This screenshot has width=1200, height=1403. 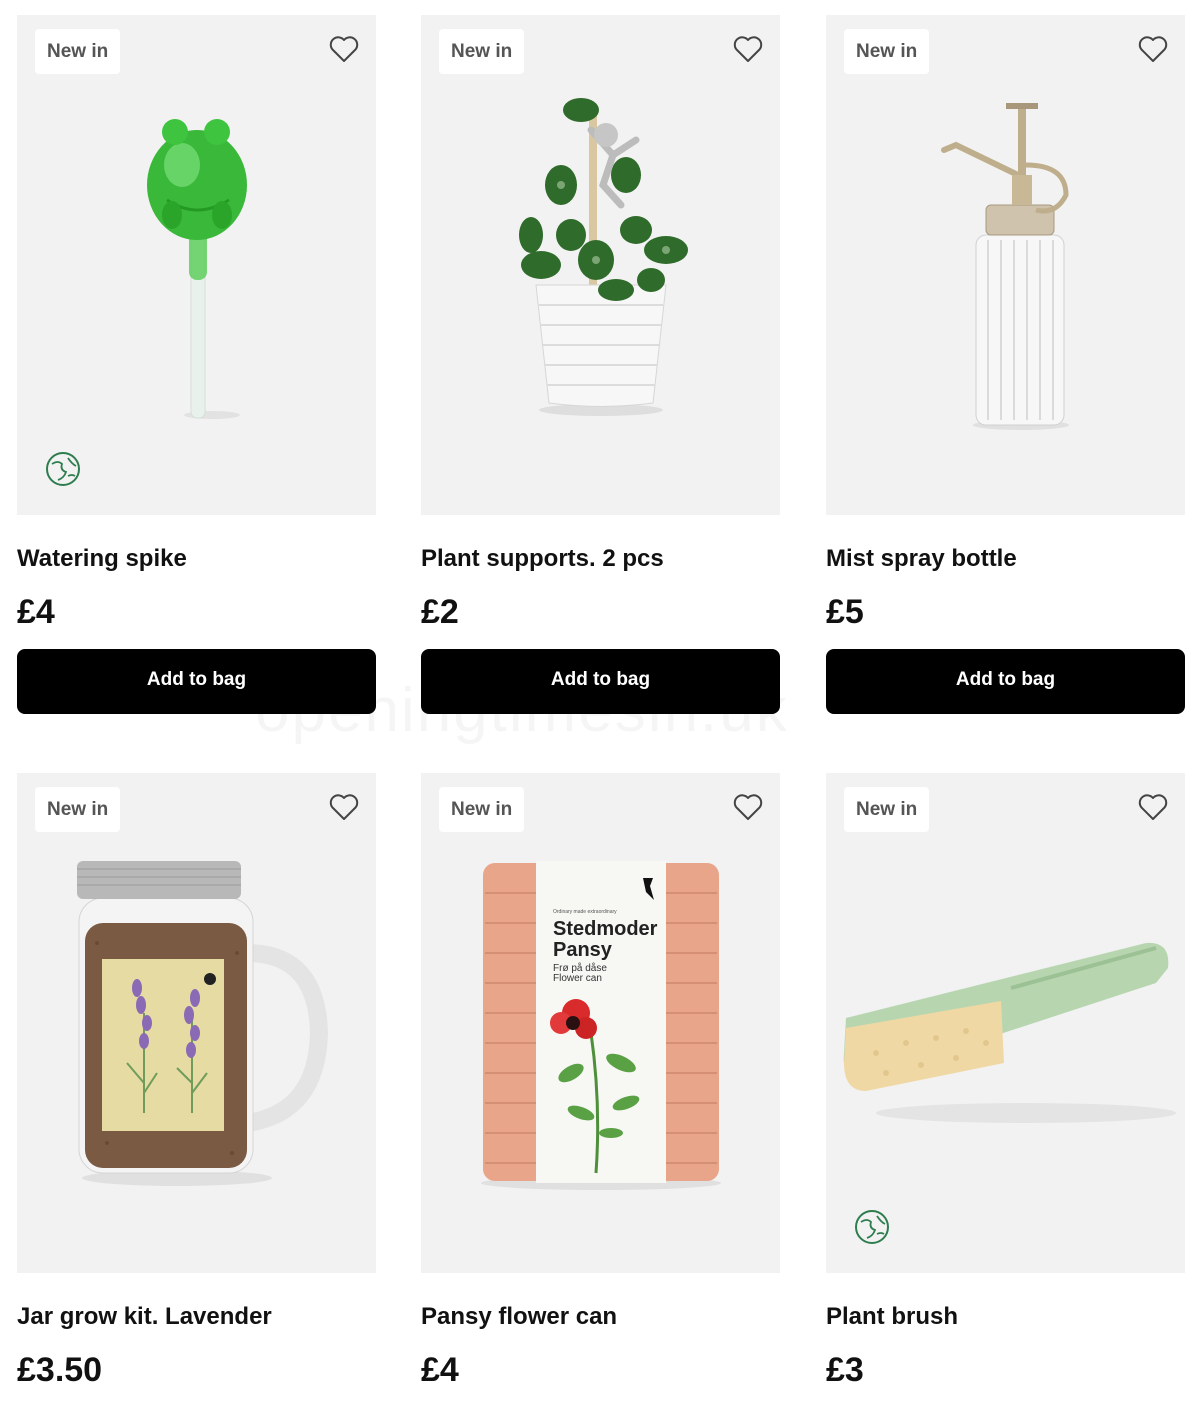 I want to click on product-price: £3, so click(x=845, y=1370).